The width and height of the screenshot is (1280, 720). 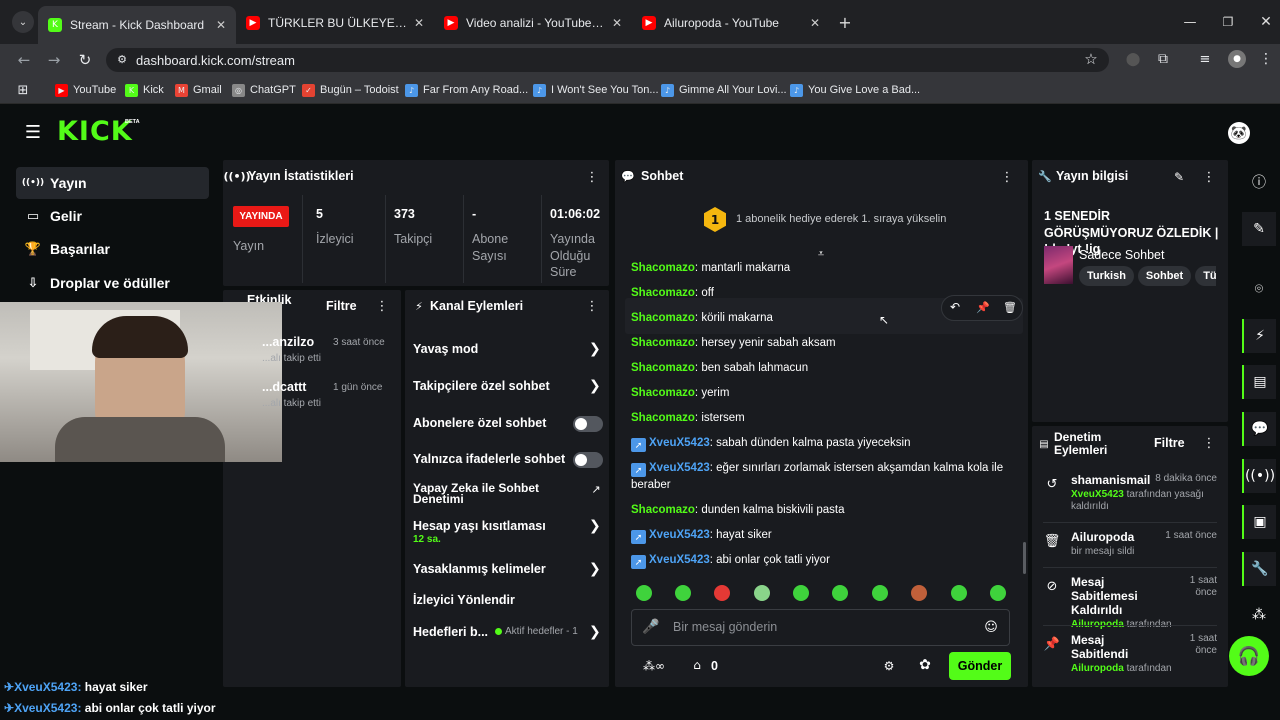 I want to click on bookmark-star-icon: ☆, so click(x=1091, y=59).